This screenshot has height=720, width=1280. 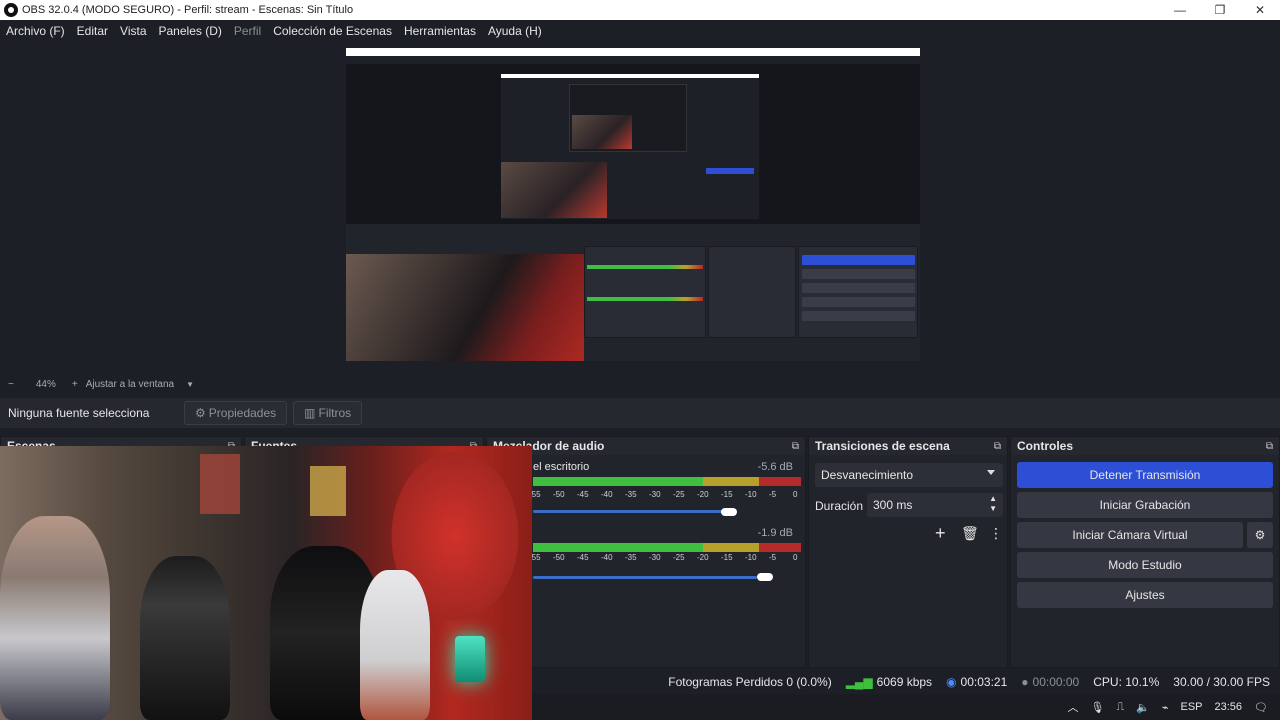 I want to click on zoom-in-button: +, so click(x=75, y=384).